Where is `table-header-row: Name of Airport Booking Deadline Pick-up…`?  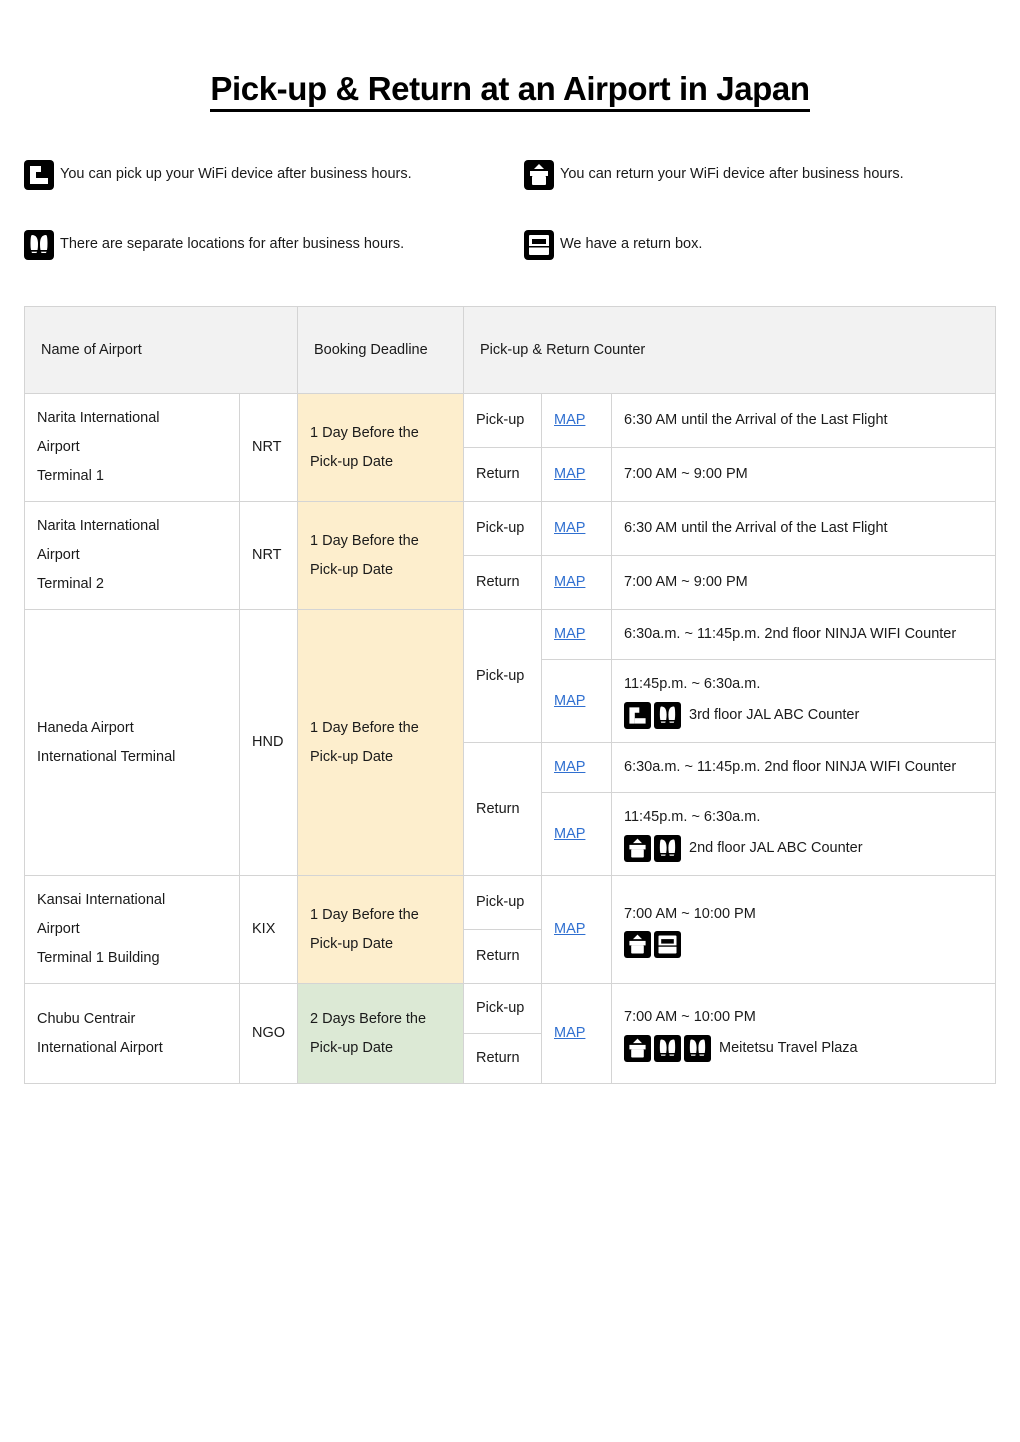 table-header-row: Name of Airport Booking Deadline Pick-up… is located at coordinates (510, 350).